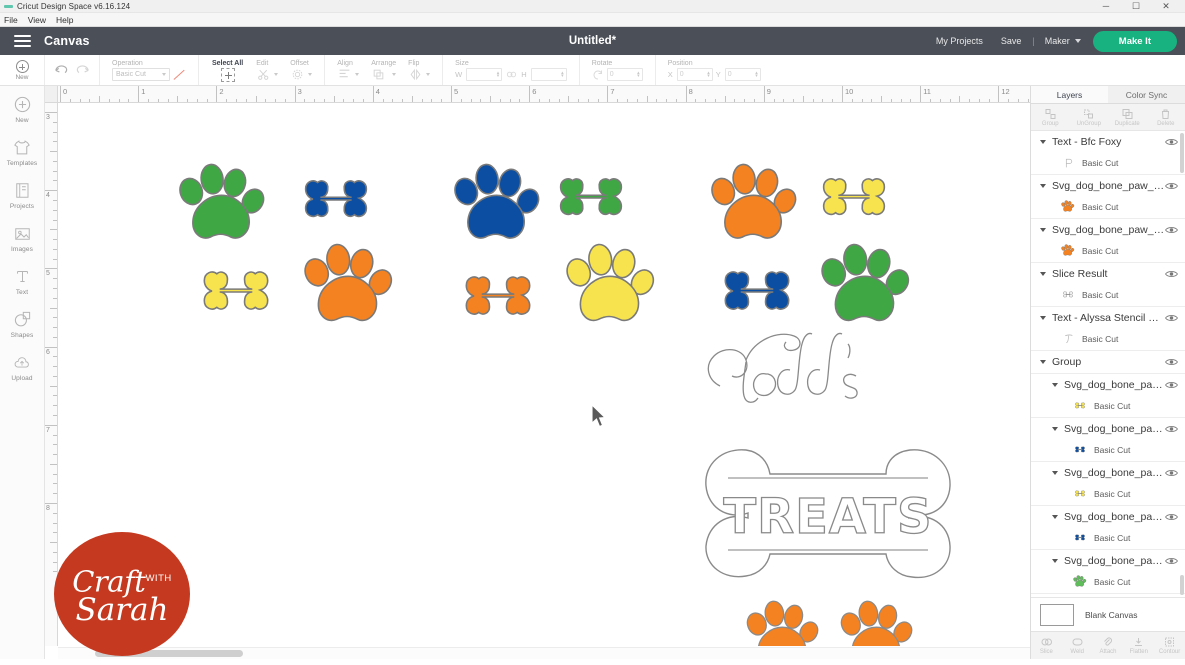 The width and height of the screenshot is (1185, 665). What do you see at coordinates (1046, 645) in the screenshot?
I see `slice-button: Slice` at bounding box center [1046, 645].